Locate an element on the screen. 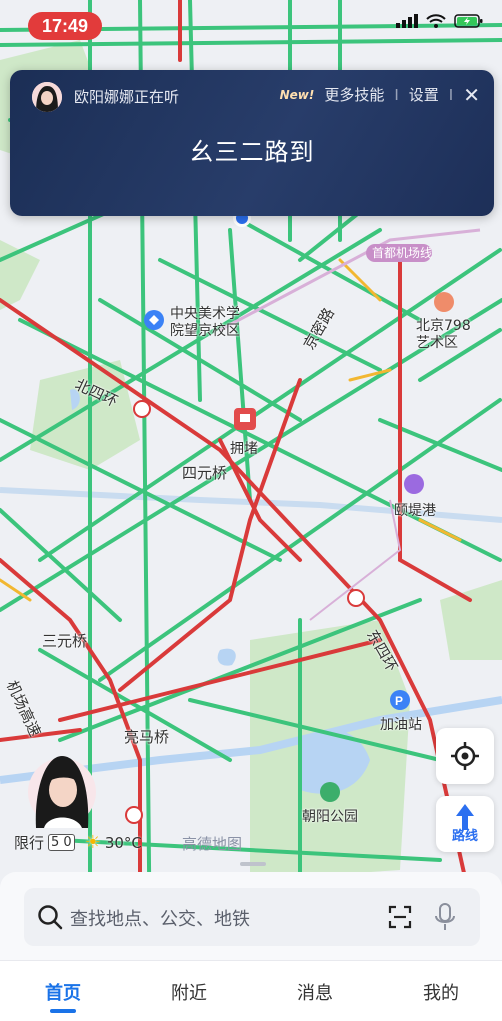 The height and width of the screenshot is (1021, 502). recognized-speech: 幺三二路到 is located at coordinates (252, 152).